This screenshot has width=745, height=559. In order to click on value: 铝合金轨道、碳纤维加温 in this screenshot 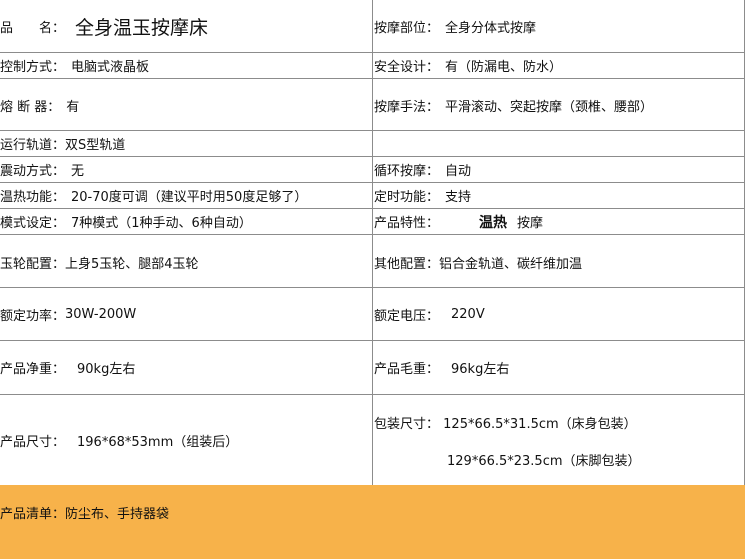, I will do `click(511, 264)`.